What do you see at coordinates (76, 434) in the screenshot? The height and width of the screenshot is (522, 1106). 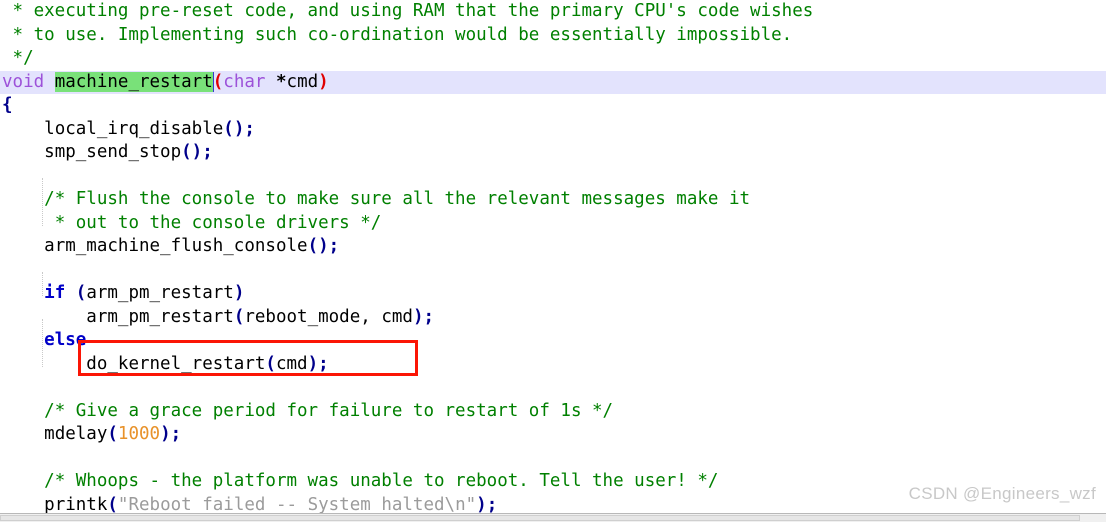 I see `function-call-mdelay: mdelay` at bounding box center [76, 434].